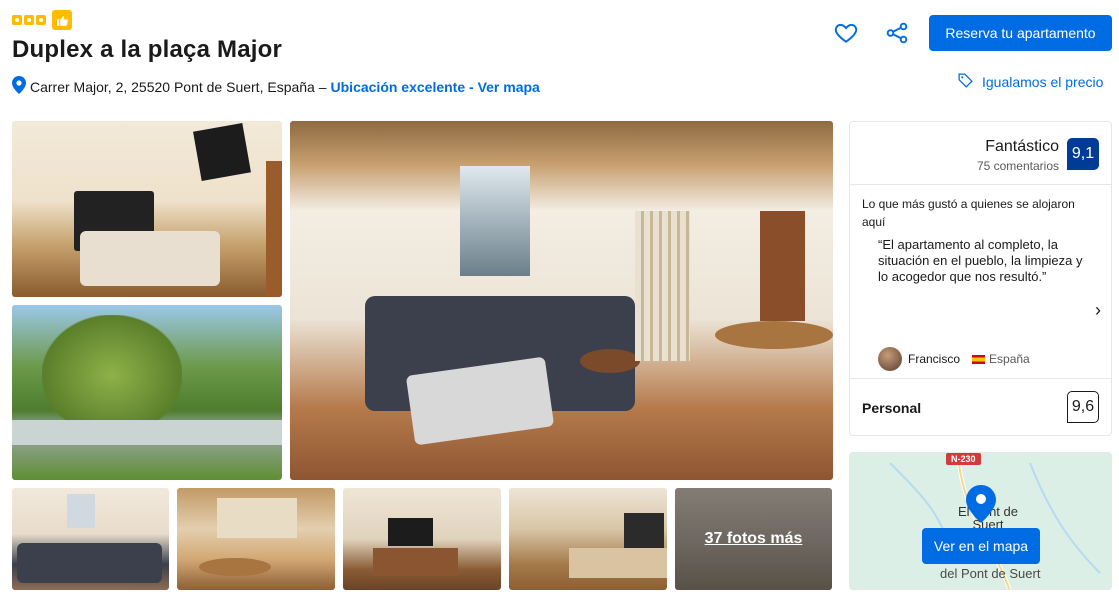  Describe the element at coordinates (1017, 166) in the screenshot. I see `review-count: 75 comentarios` at that location.